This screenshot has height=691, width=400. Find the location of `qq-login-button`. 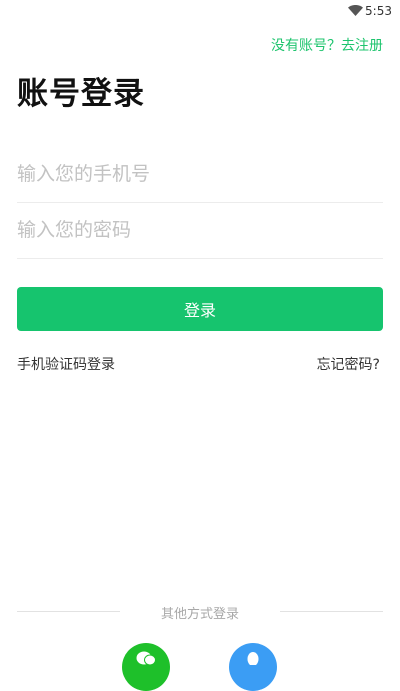

qq-login-button is located at coordinates (253, 667).